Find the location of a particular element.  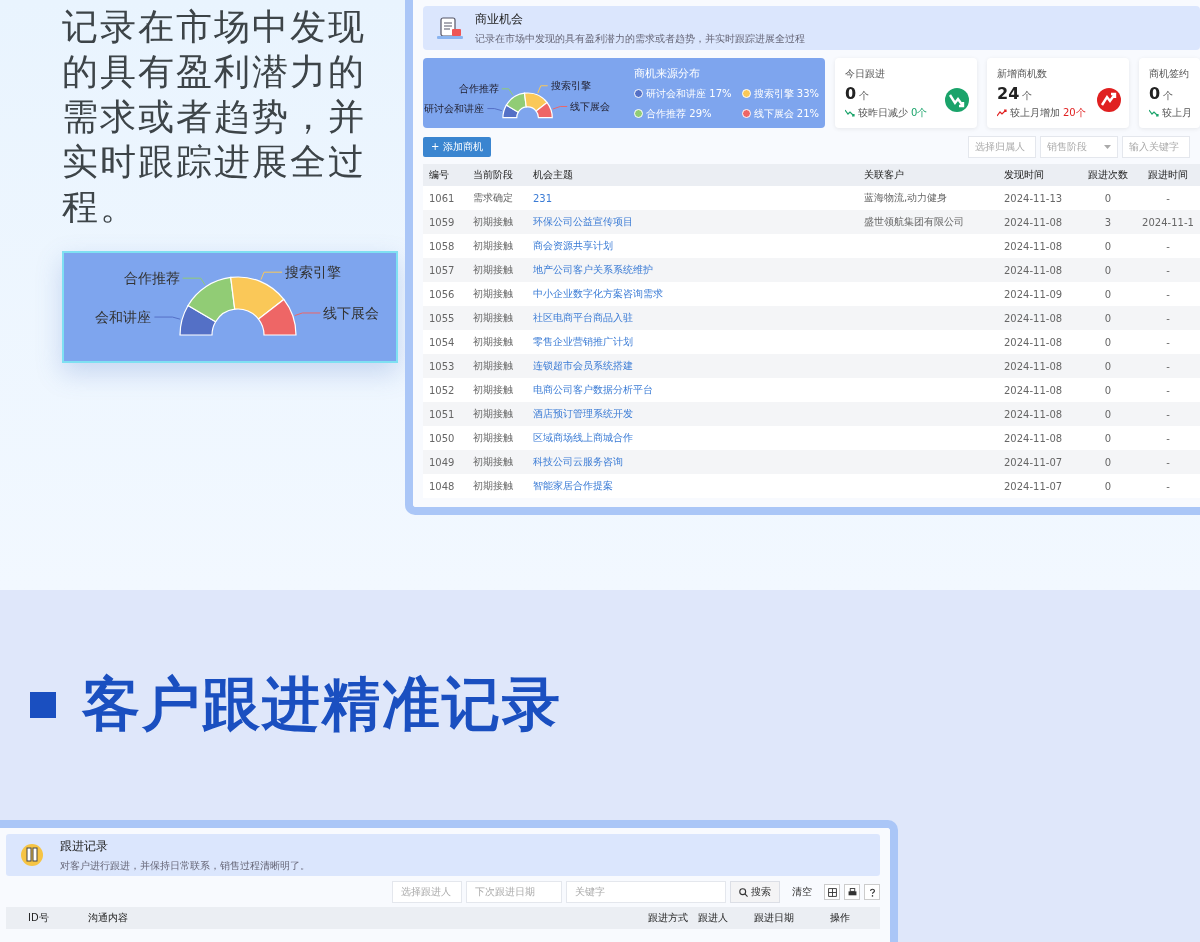

stat-change: 0个 is located at coordinates (919, 113).